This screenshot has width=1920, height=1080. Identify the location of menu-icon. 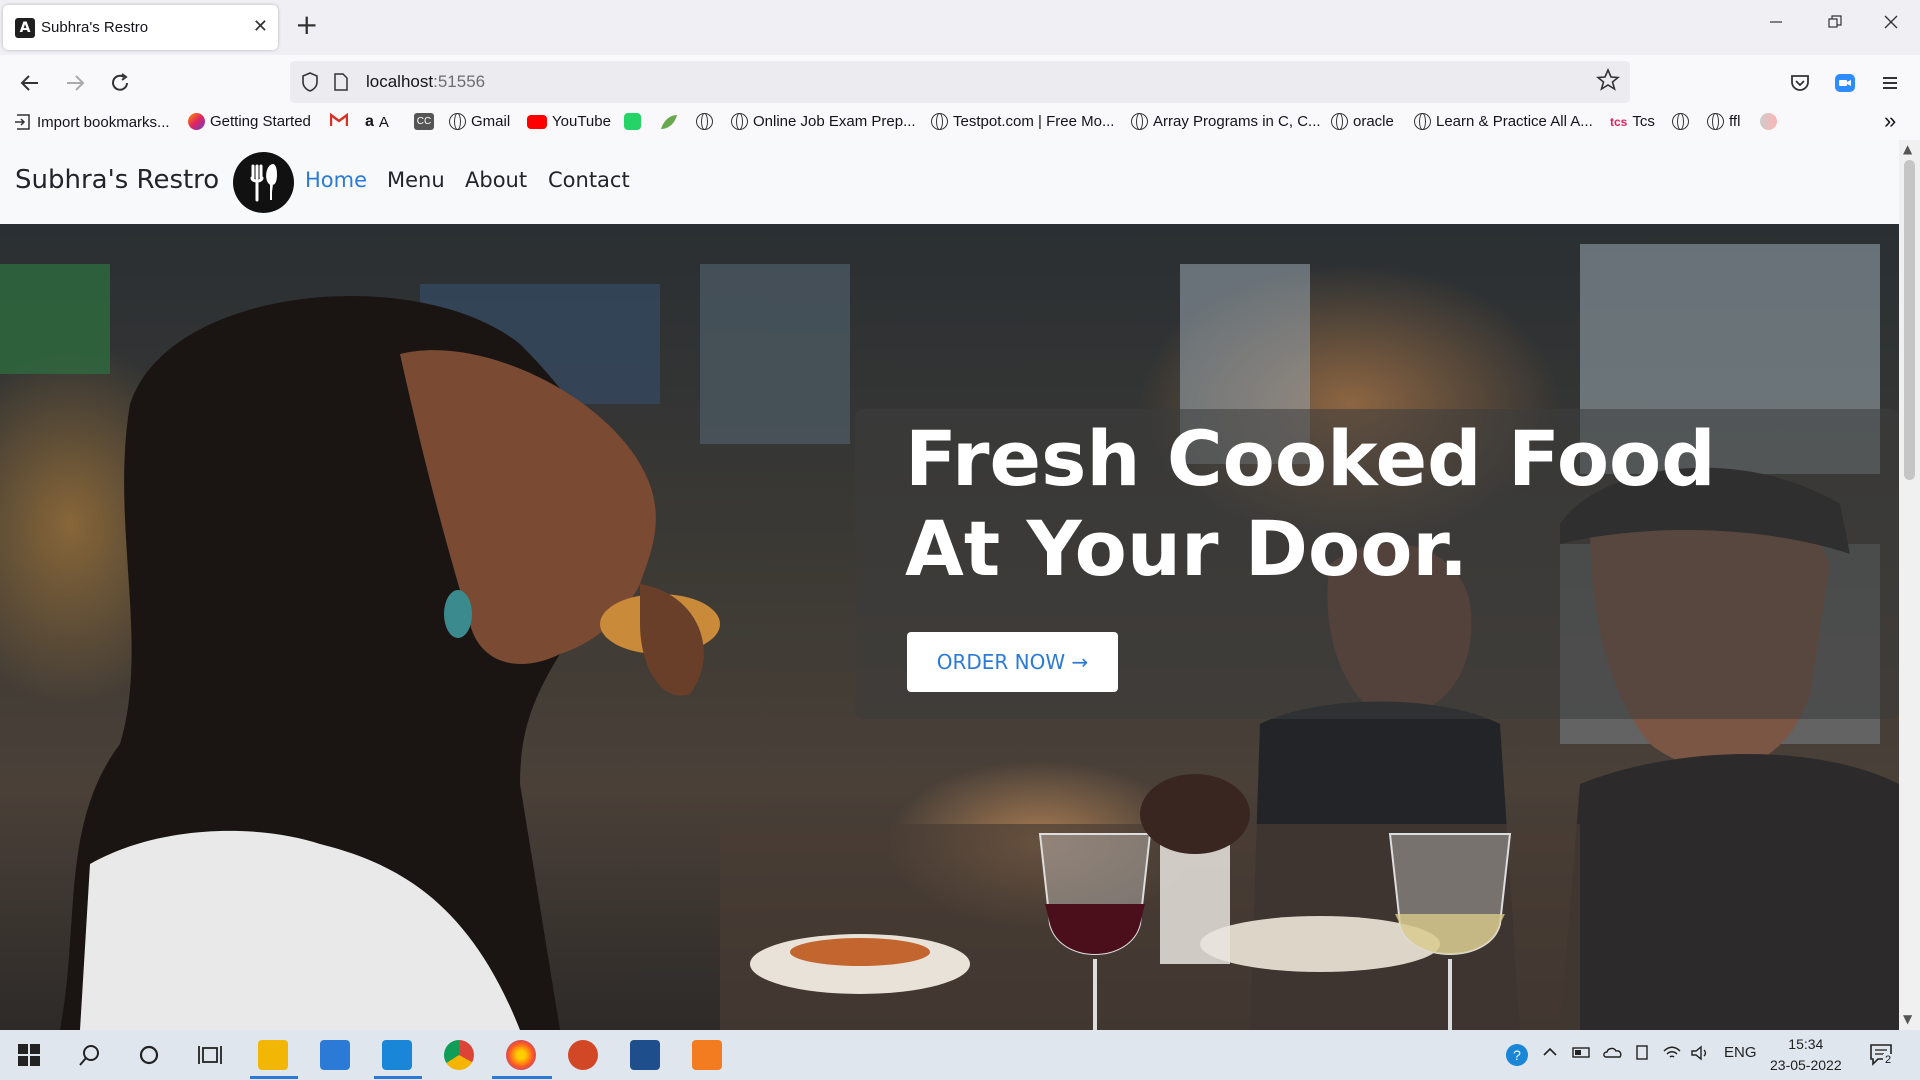
(1890, 83).